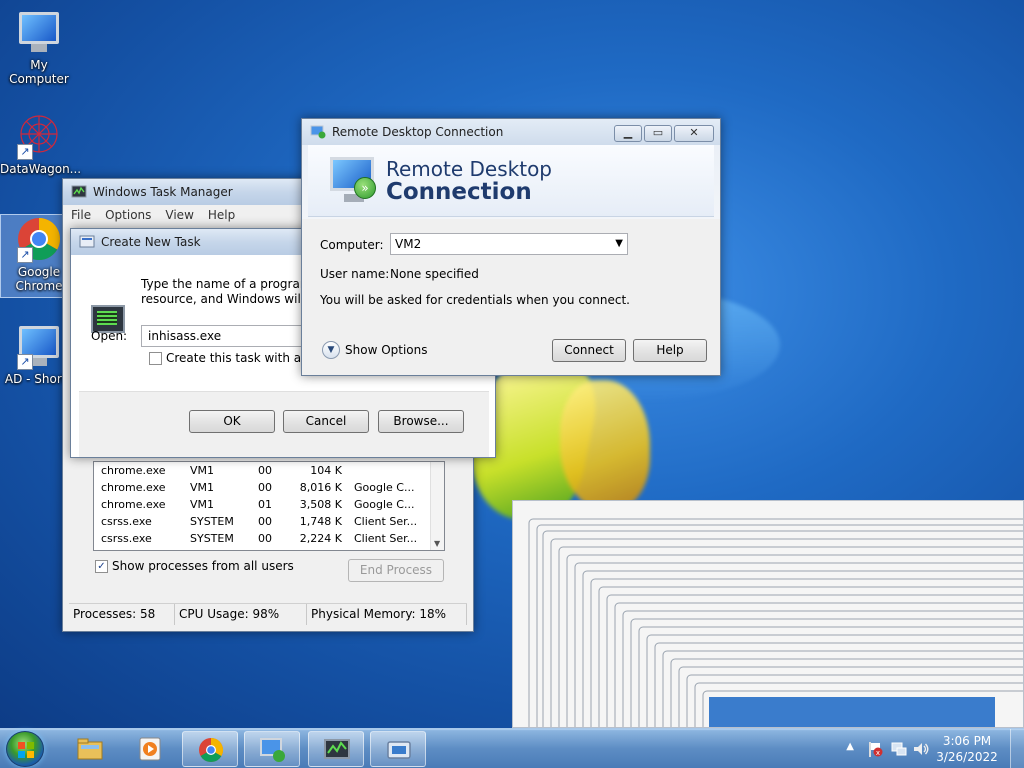 This screenshot has height=768, width=1024. What do you see at coordinates (375, 350) in the screenshot?
I see `show-options-toggle: ▼ Show Options` at bounding box center [375, 350].